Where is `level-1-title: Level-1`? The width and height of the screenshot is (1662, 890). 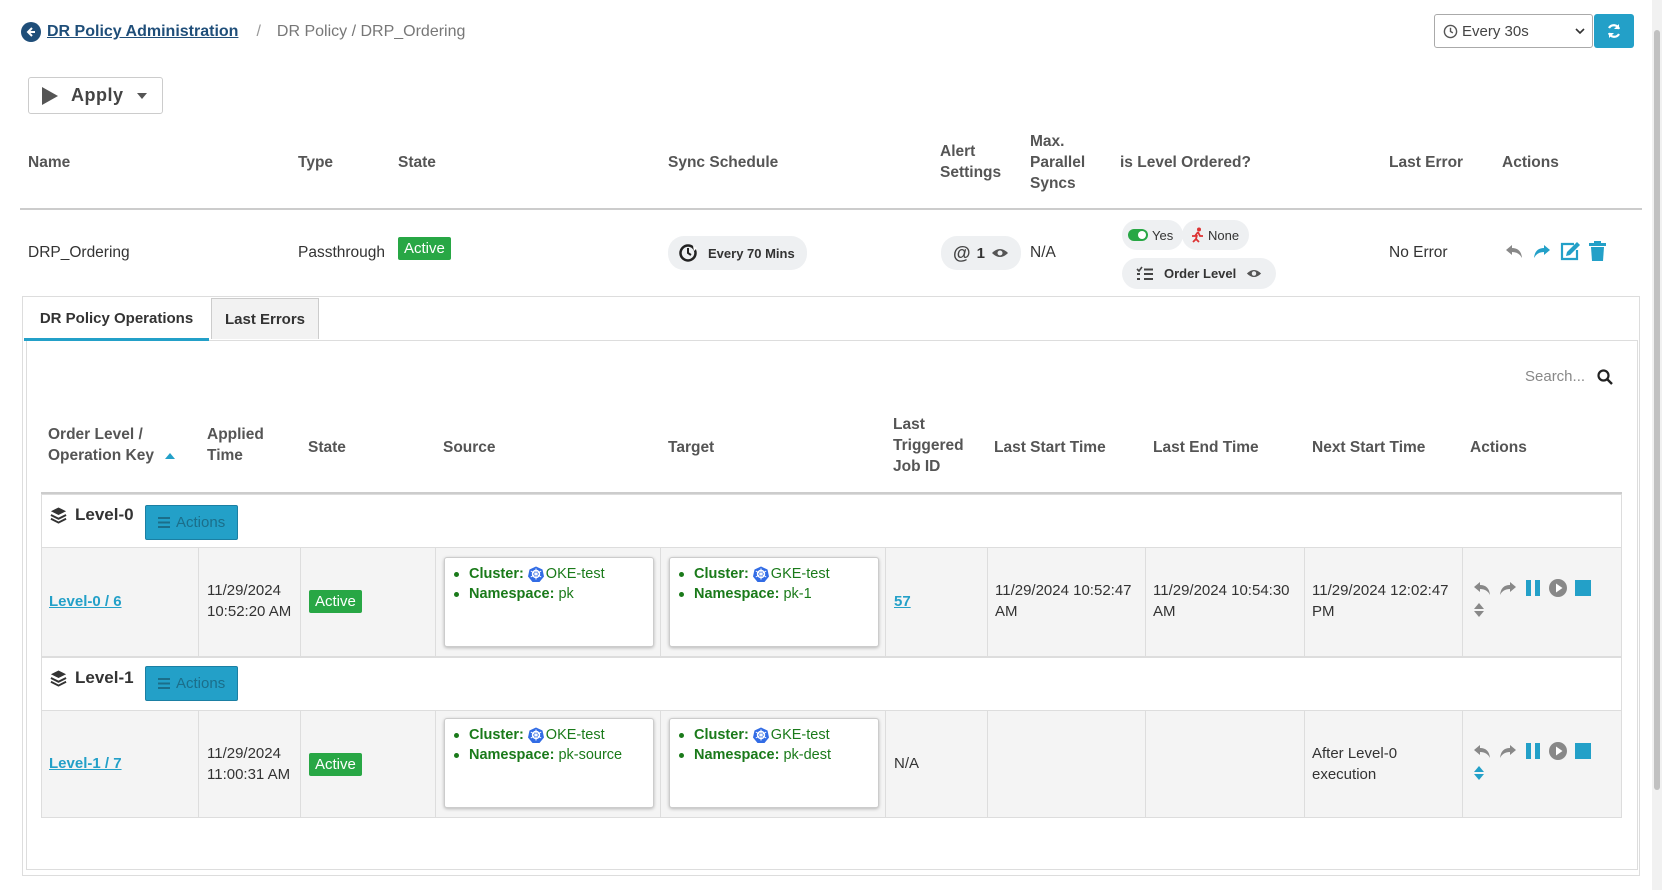 level-1-title: Level-1 is located at coordinates (92, 678).